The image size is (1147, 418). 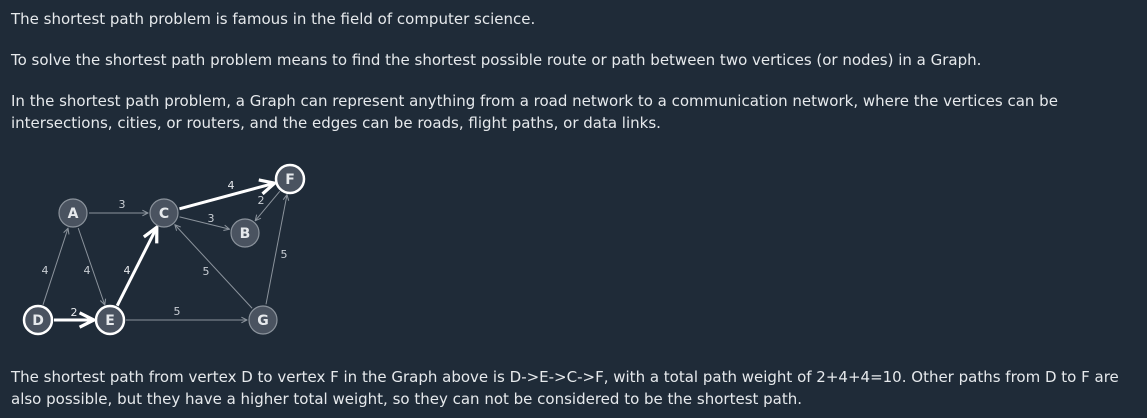 I want to click on edge-weight-c-f: 4, so click(x=231, y=185).